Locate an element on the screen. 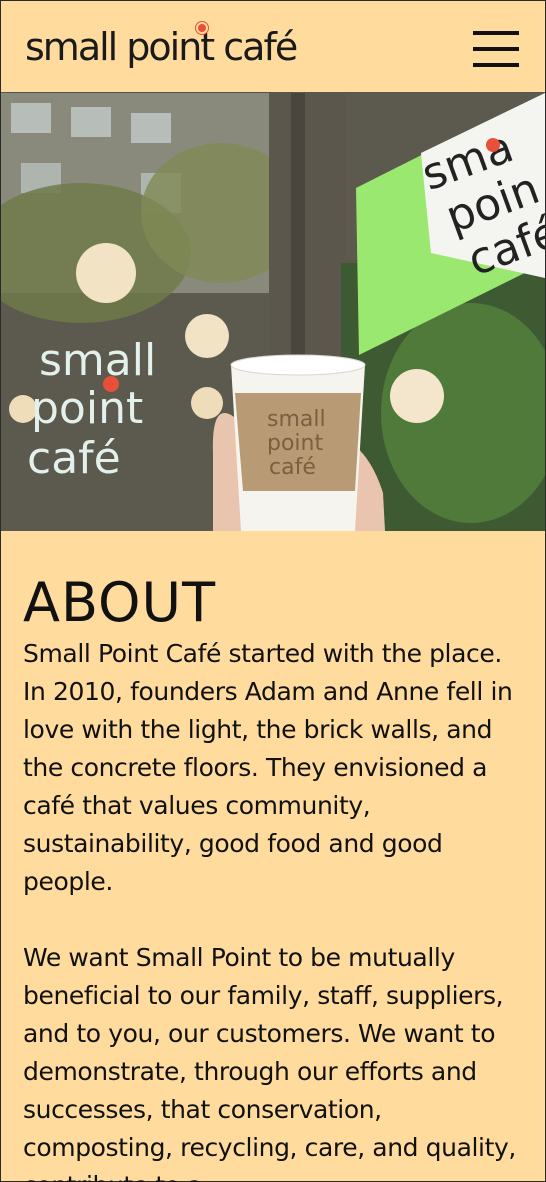  cup-line: small is located at coordinates (296, 419).